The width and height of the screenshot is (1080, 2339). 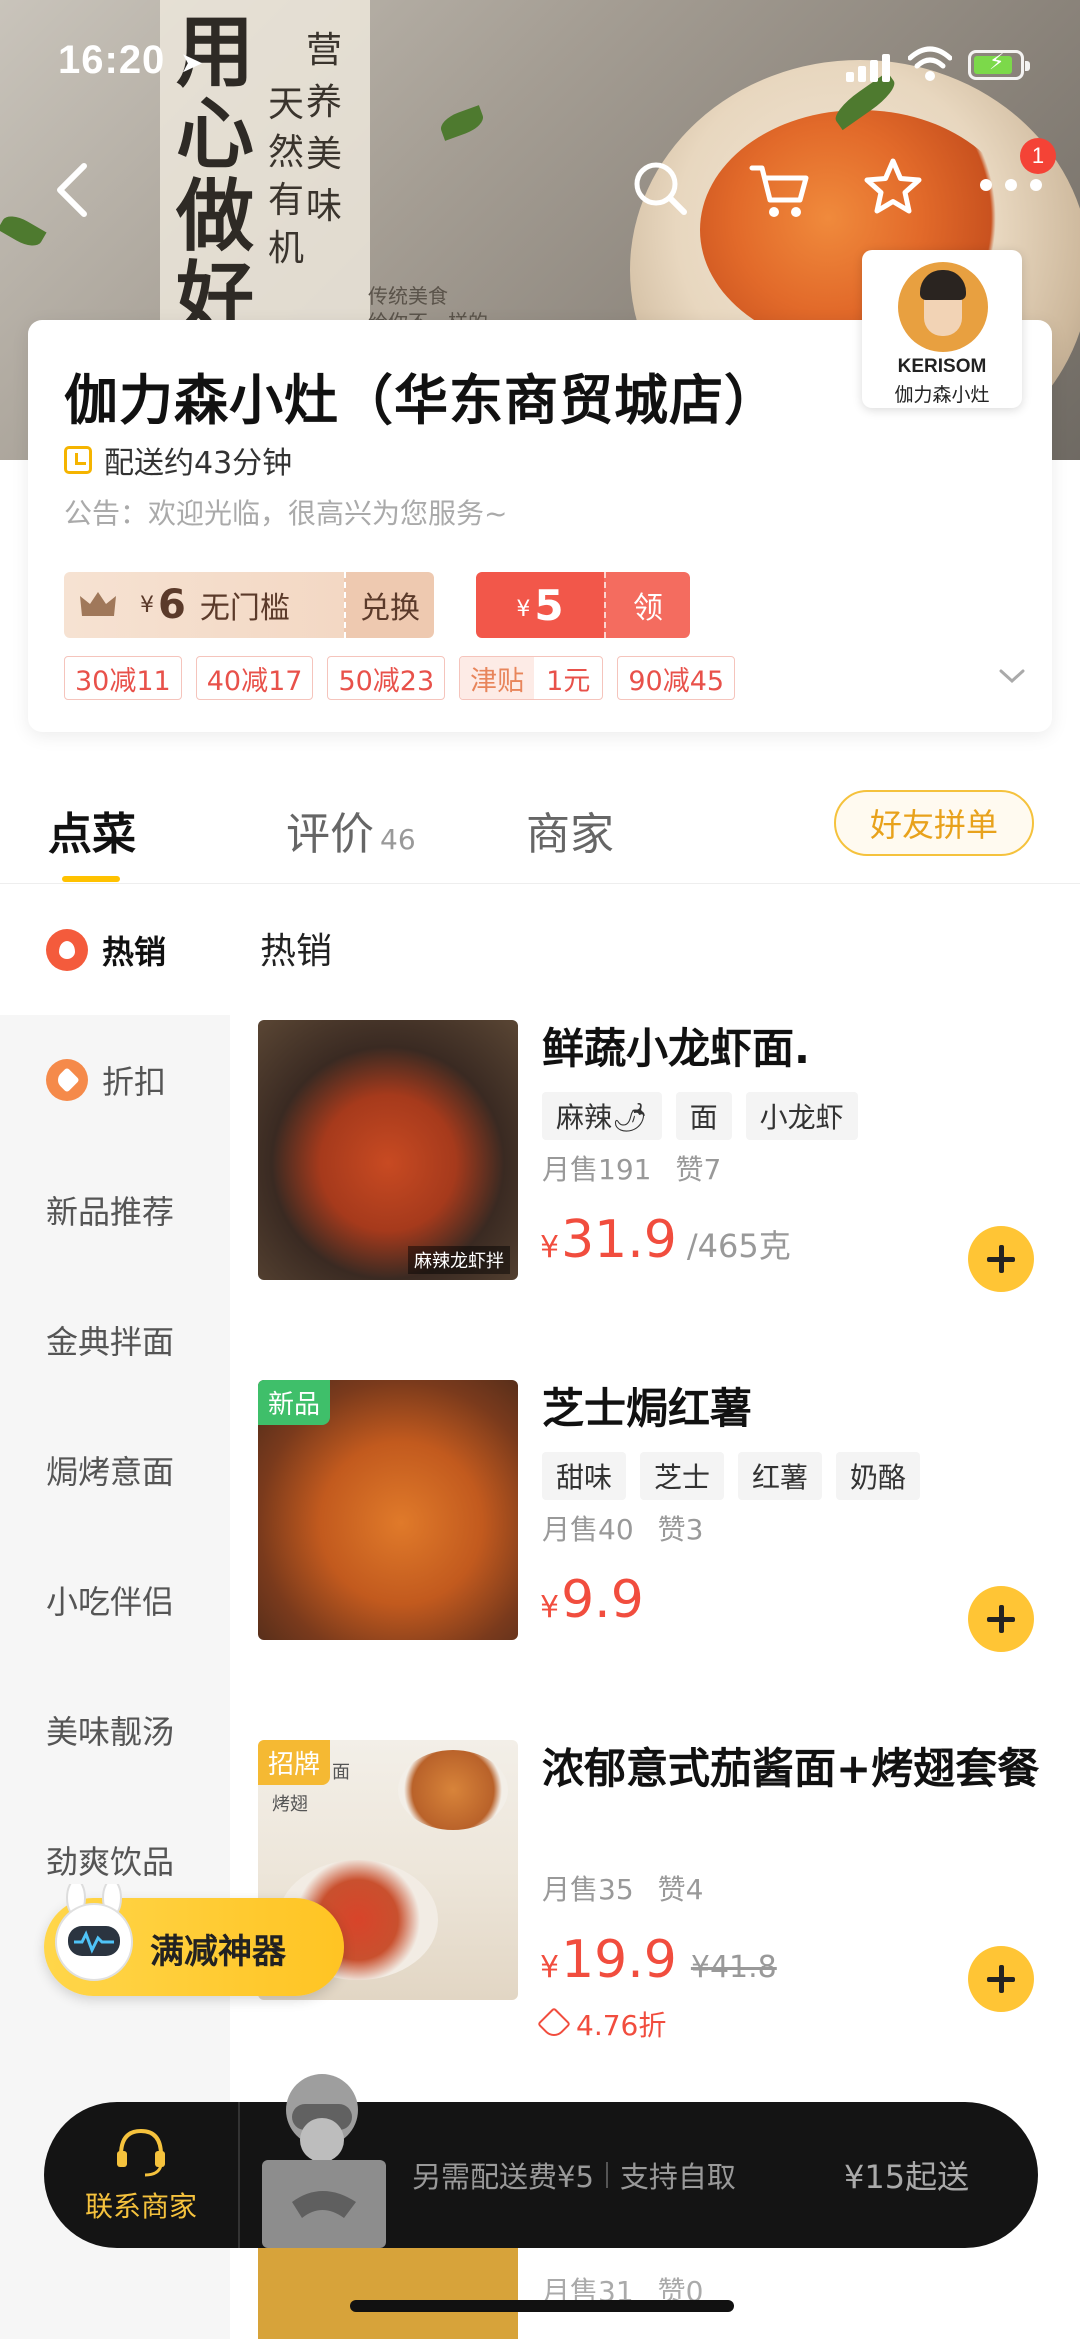 I want to click on monthly-sales: 月售40, so click(x=588, y=1529).